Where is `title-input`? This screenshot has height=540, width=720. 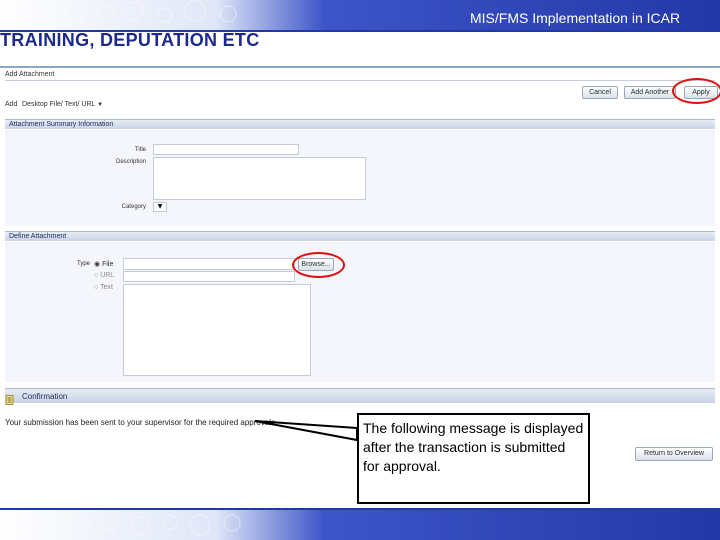
title-input is located at coordinates (226, 149).